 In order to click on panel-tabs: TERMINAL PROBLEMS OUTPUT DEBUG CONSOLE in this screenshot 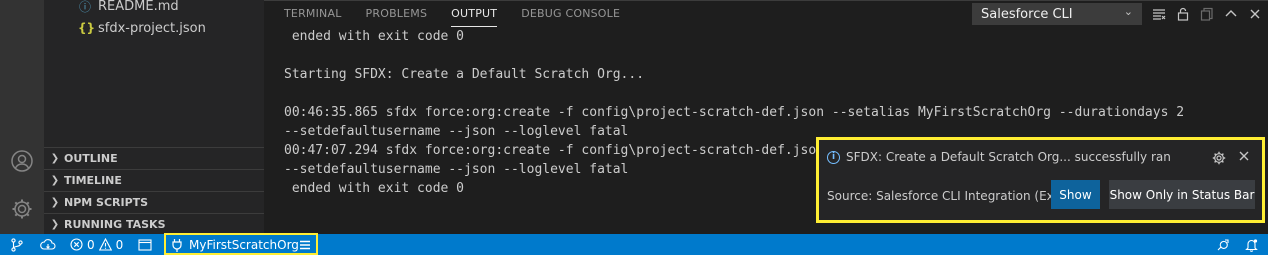, I will do `click(452, 14)`.